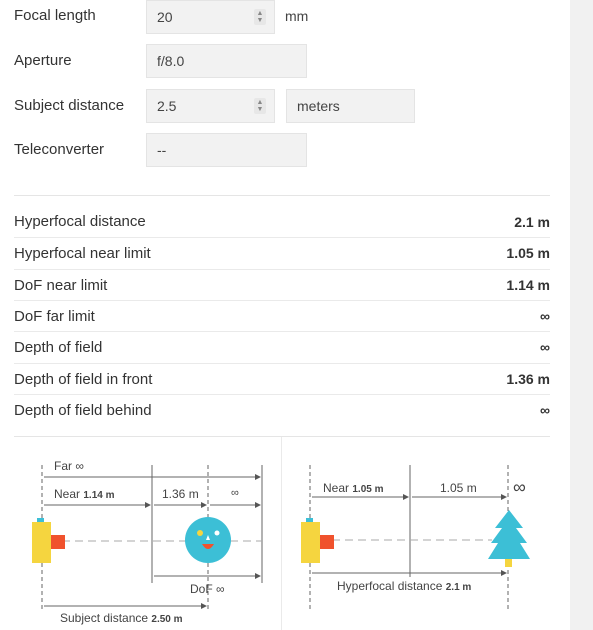 The height and width of the screenshot is (630, 593). I want to click on svg-text: Hyperfocal distance 2.1 m, so click(404, 586).